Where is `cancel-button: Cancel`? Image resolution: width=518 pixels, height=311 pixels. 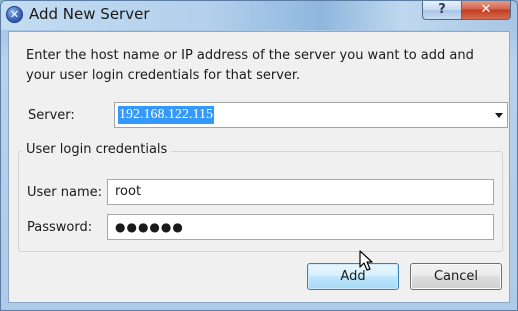
cancel-button: Cancel is located at coordinates (456, 276).